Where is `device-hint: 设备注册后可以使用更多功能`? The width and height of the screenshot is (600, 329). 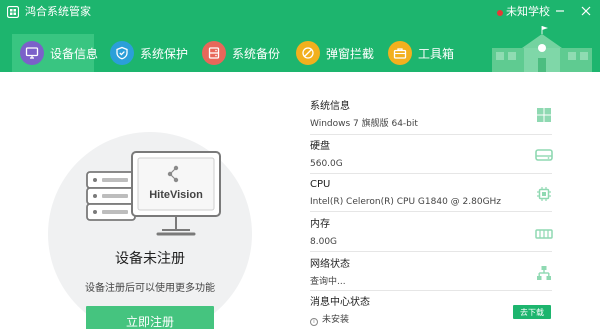
device-hint: 设备注册后可以使用更多功能 is located at coordinates (150, 288).